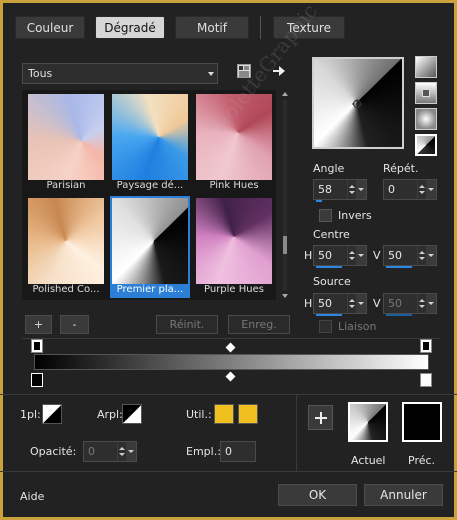 Image resolution: width=457 pixels, height=520 pixels. Describe the element at coordinates (187, 324) in the screenshot. I see `reset-button: Réinit.` at that location.